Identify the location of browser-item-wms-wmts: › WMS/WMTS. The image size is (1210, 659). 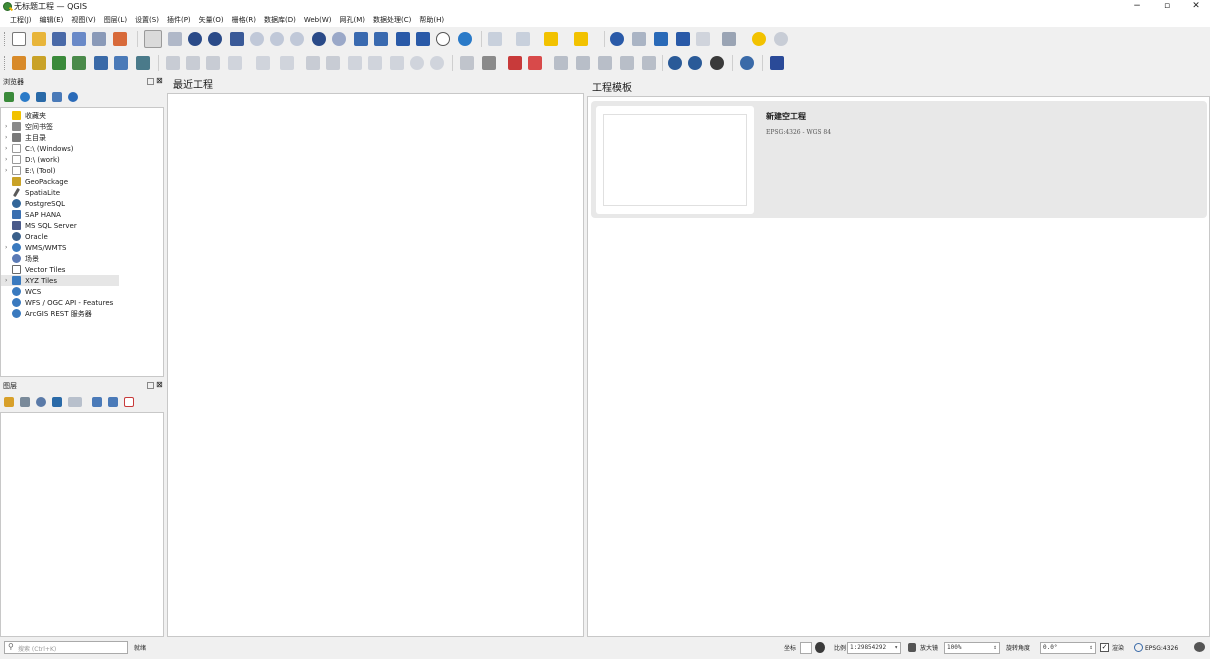
(35, 247).